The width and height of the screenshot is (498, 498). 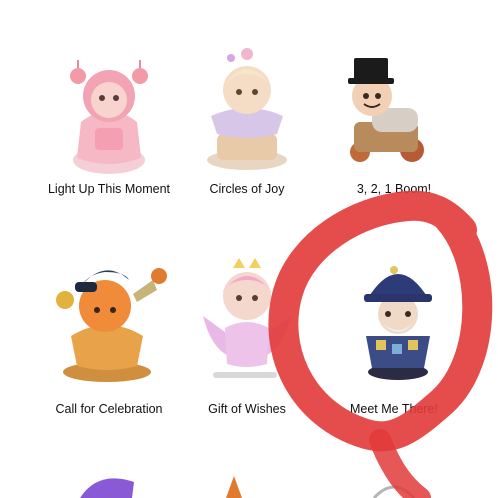 What do you see at coordinates (107, 488) in the screenshot?
I see `partial-figure-icon` at bounding box center [107, 488].